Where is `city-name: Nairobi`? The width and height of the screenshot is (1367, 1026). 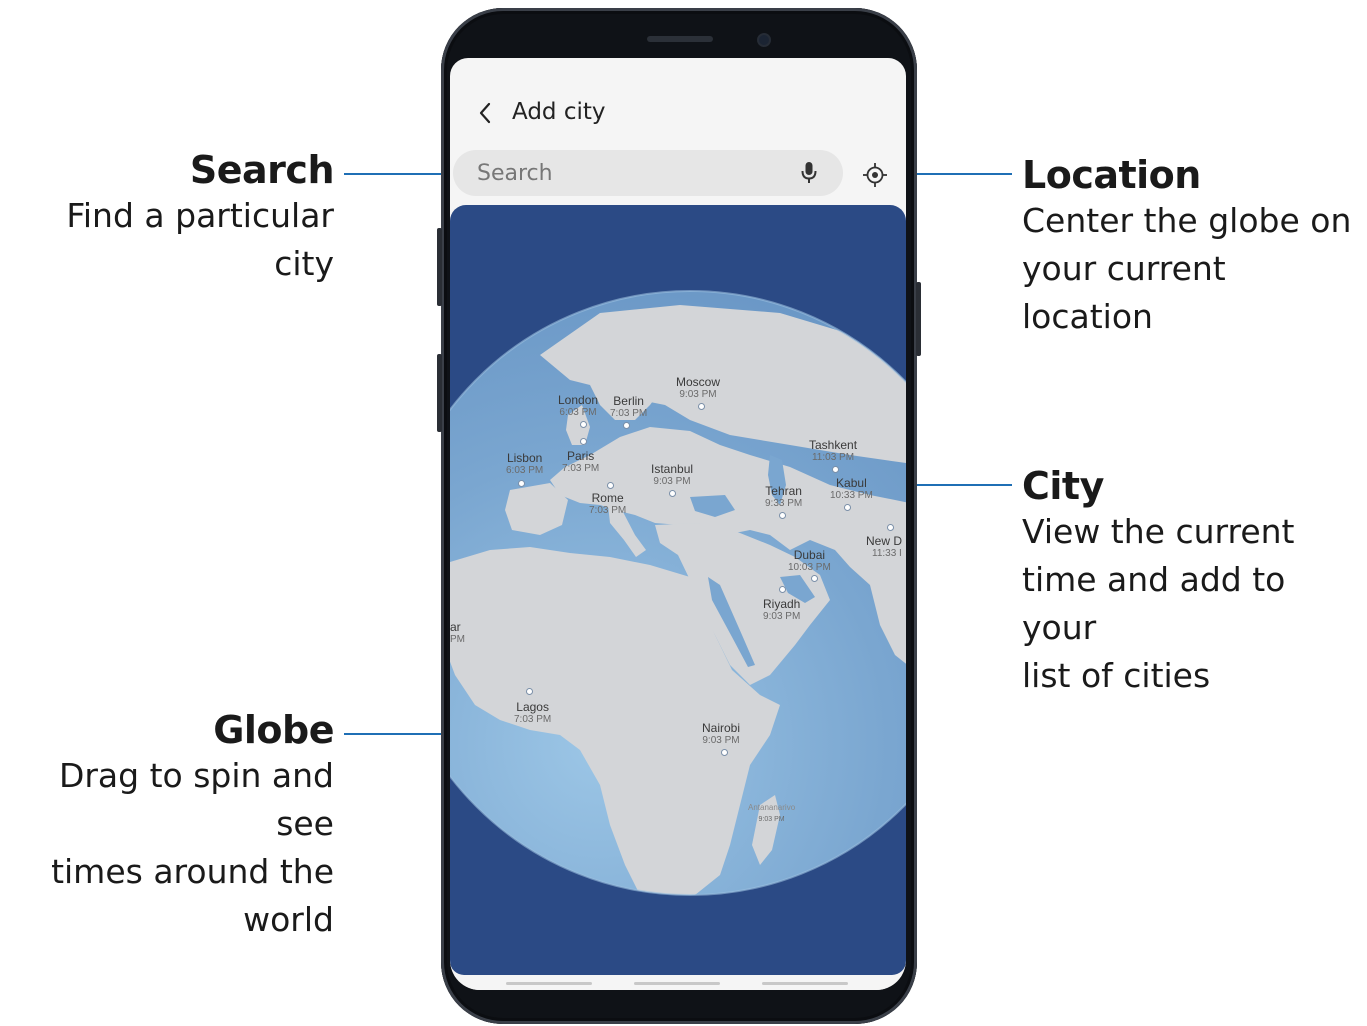
city-name: Nairobi is located at coordinates (721, 728).